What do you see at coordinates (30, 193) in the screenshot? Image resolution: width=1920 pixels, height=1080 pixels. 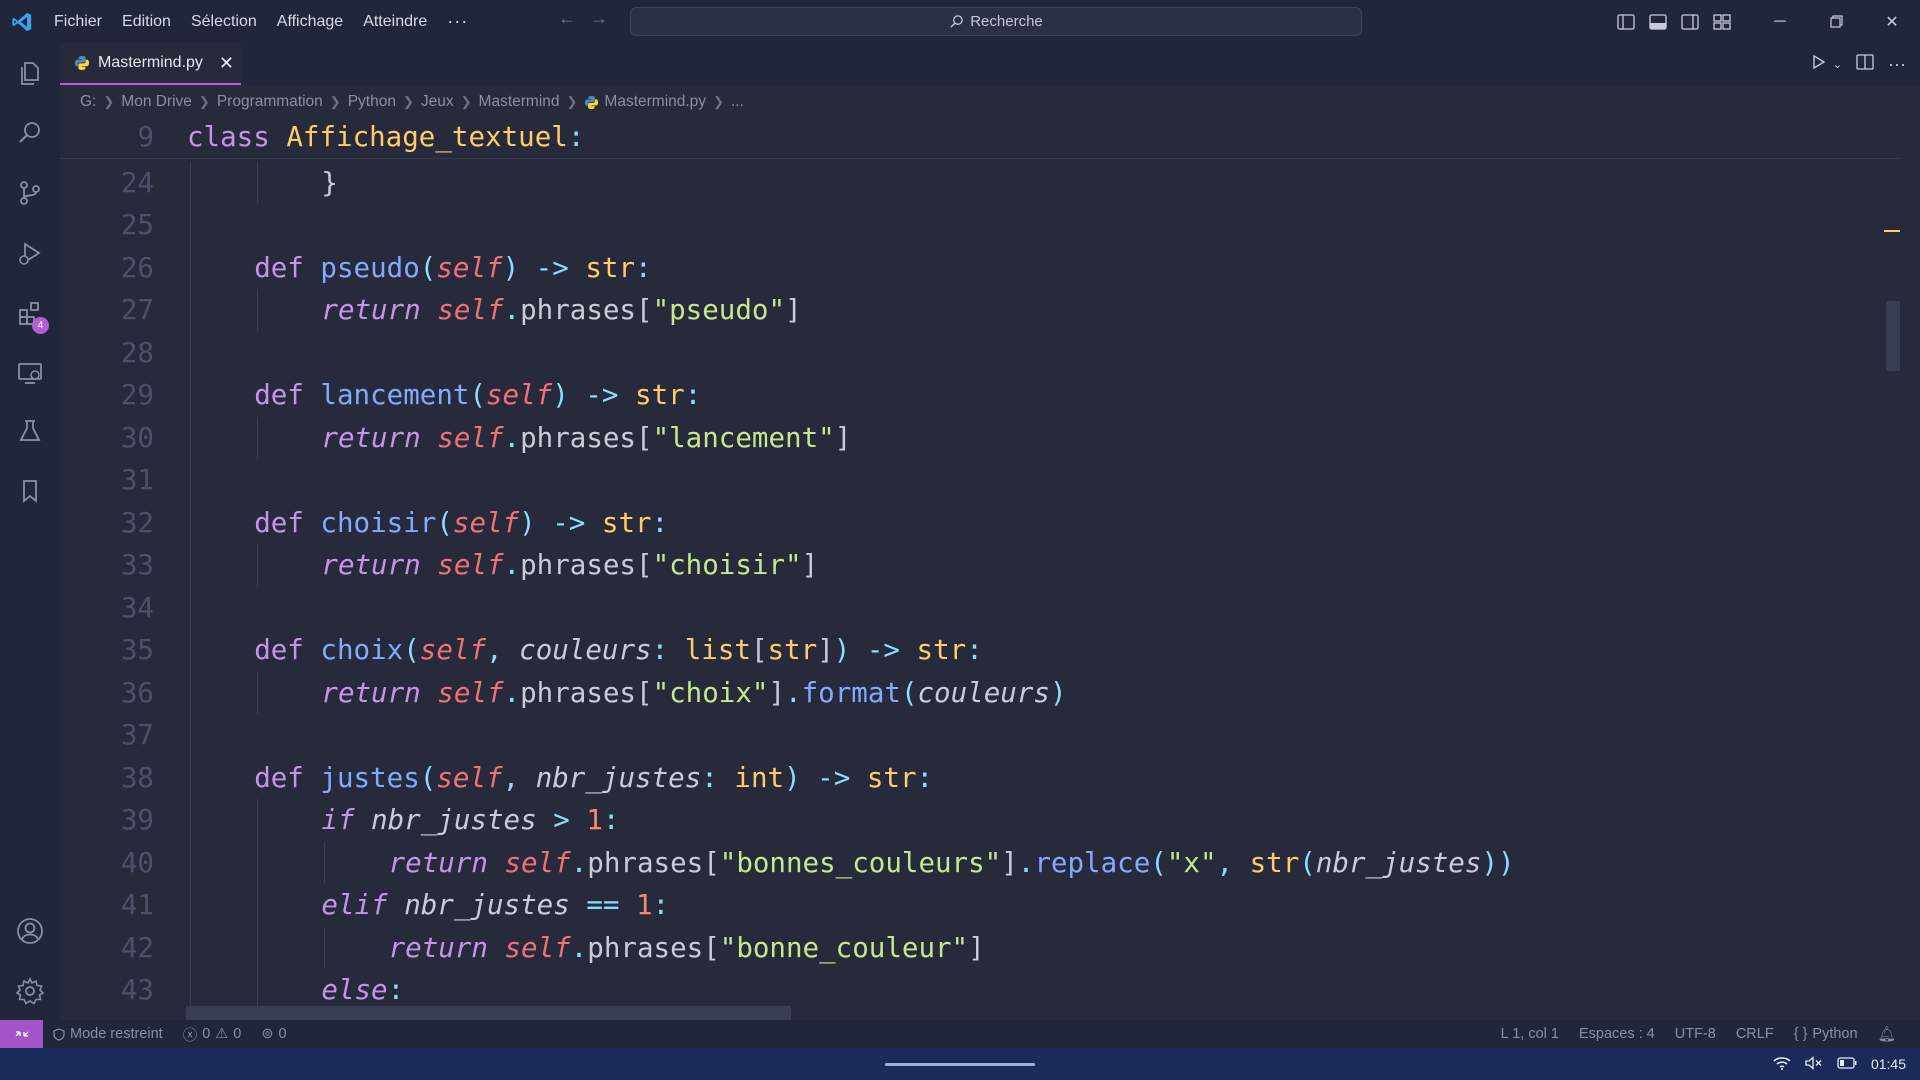 I see `source-control-icon` at bounding box center [30, 193].